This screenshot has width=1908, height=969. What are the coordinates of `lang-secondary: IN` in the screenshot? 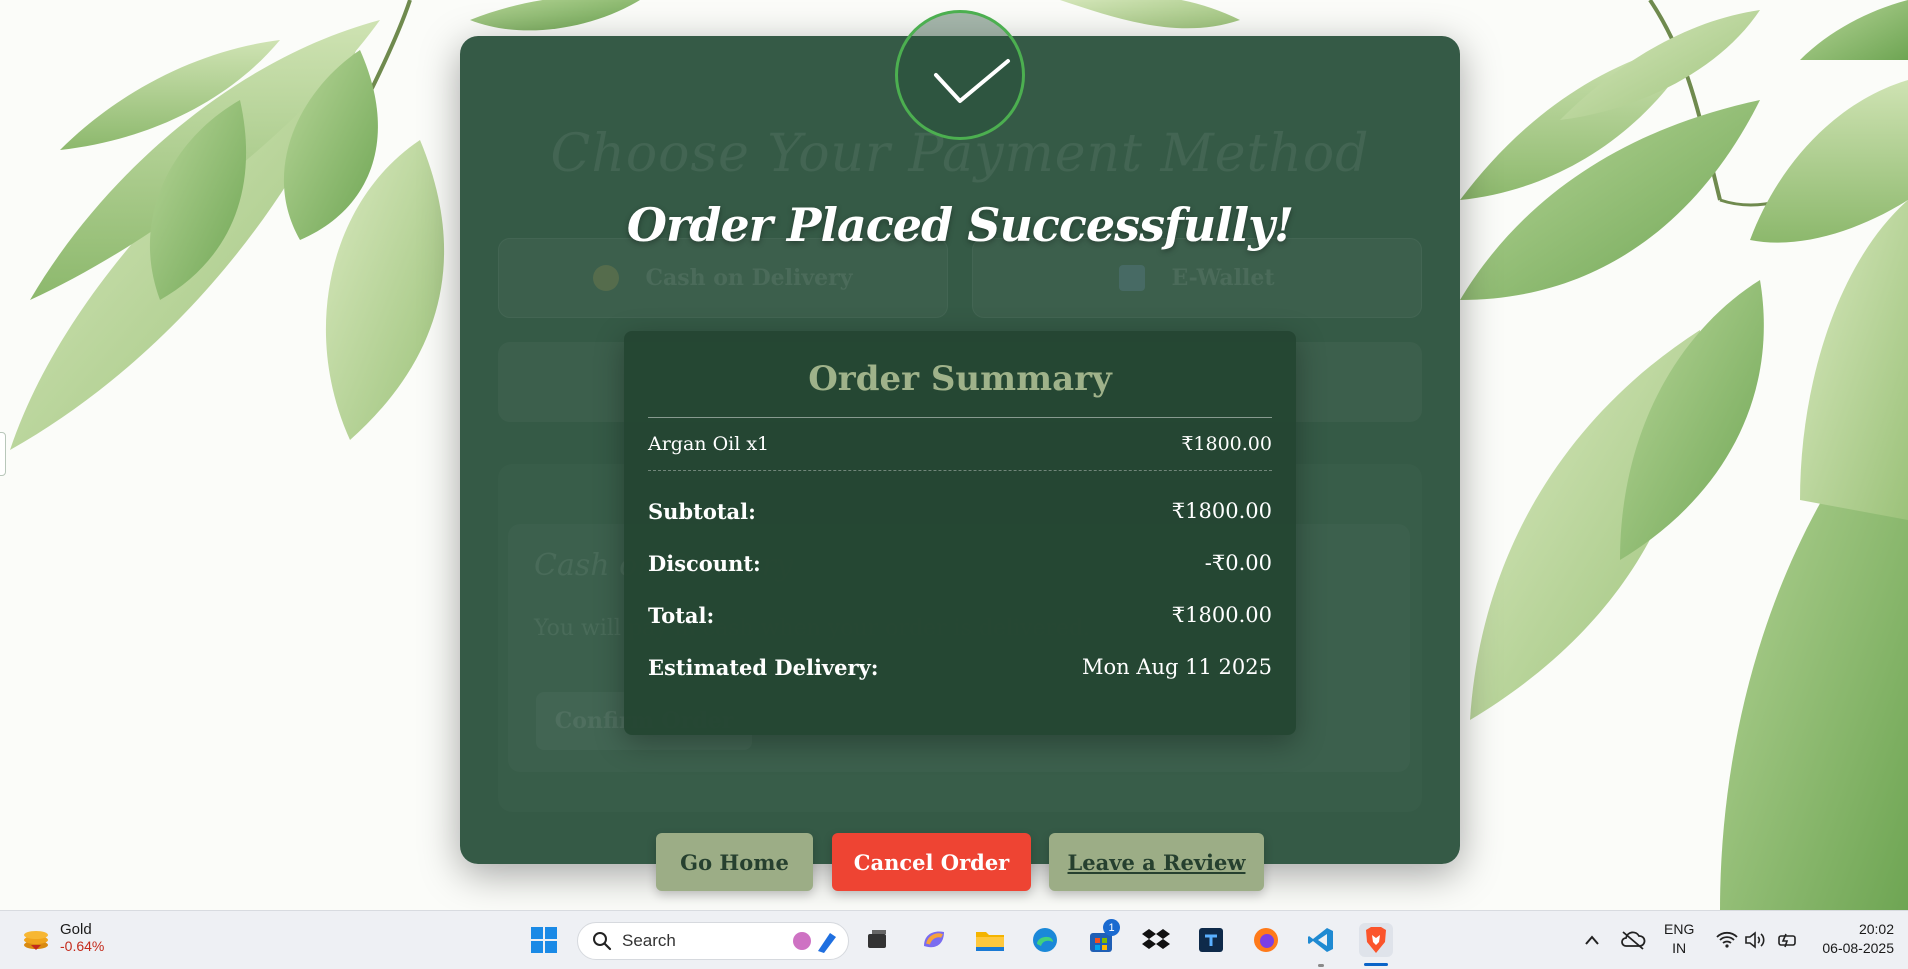 It's located at (1679, 948).